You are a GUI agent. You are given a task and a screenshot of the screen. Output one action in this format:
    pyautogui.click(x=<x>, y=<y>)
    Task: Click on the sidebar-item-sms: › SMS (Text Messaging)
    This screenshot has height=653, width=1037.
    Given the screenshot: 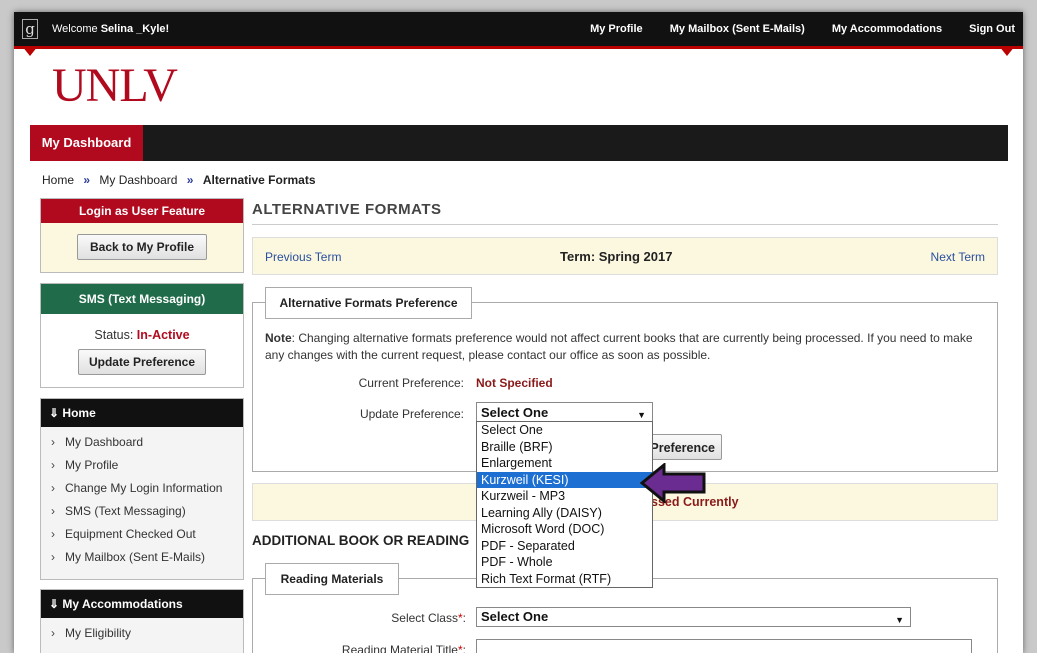 What is the action you would take?
    pyautogui.click(x=142, y=511)
    